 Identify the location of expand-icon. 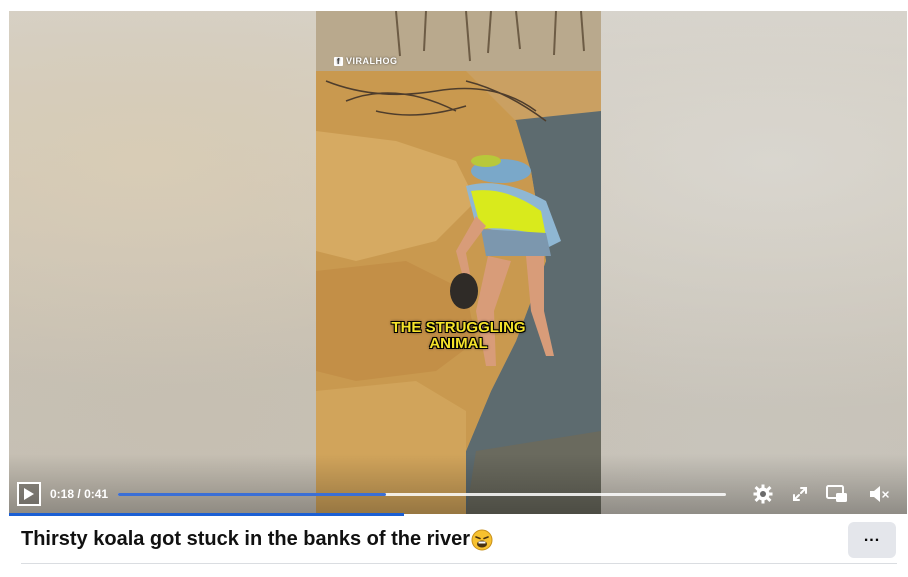
(800, 494).